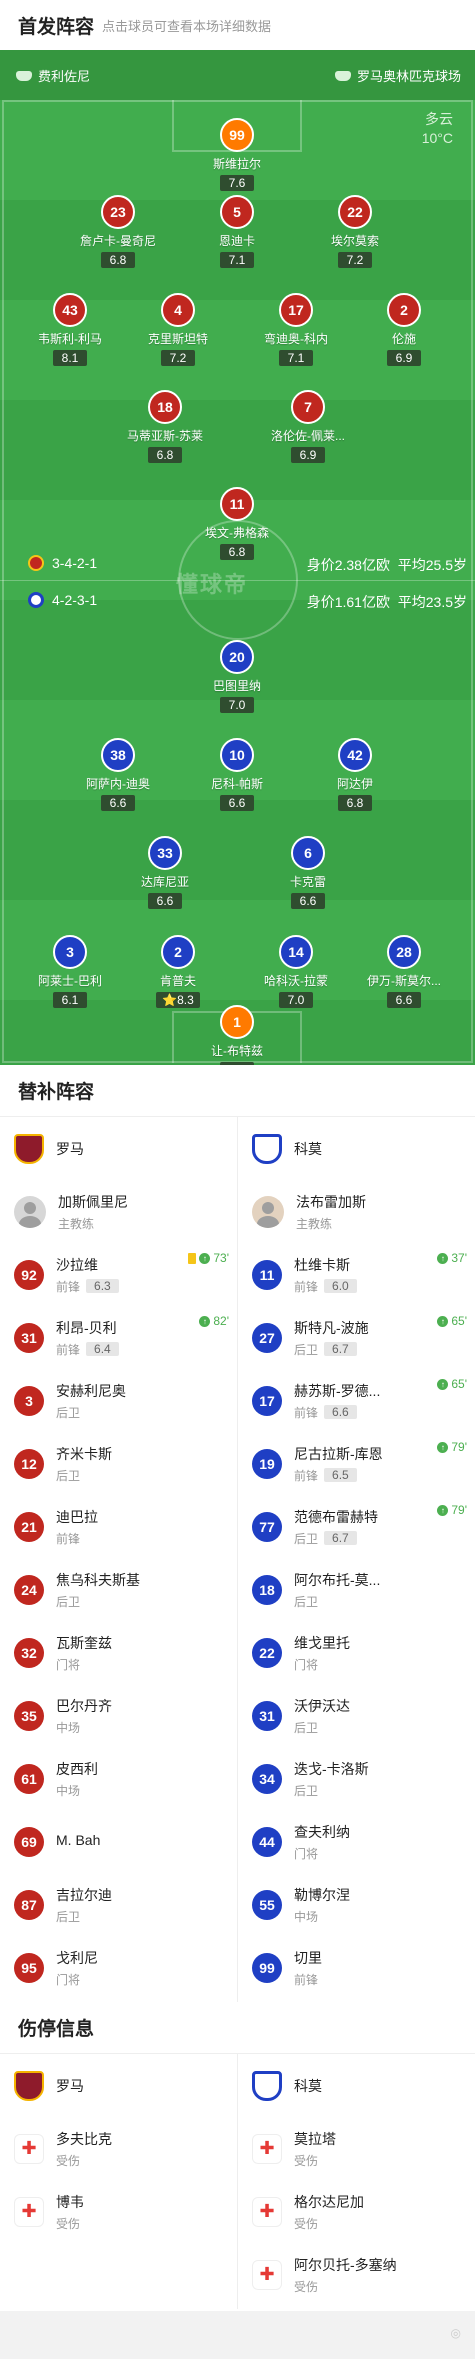 The width and height of the screenshot is (475, 2359). Describe the element at coordinates (118, 1715) in the screenshot. I see `sub-player-row: 35 巴尔丹齐 中场` at that location.